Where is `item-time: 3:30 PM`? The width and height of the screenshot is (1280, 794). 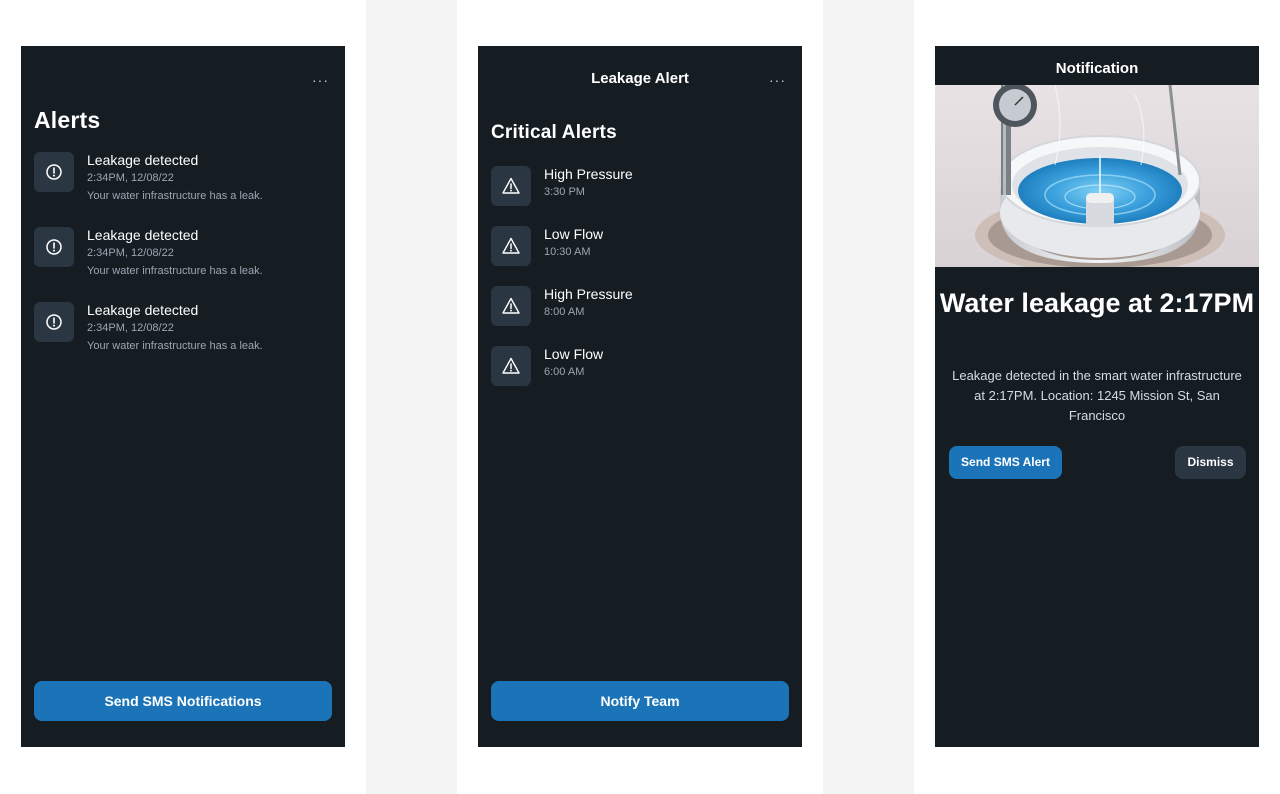 item-time: 3:30 PM is located at coordinates (564, 192).